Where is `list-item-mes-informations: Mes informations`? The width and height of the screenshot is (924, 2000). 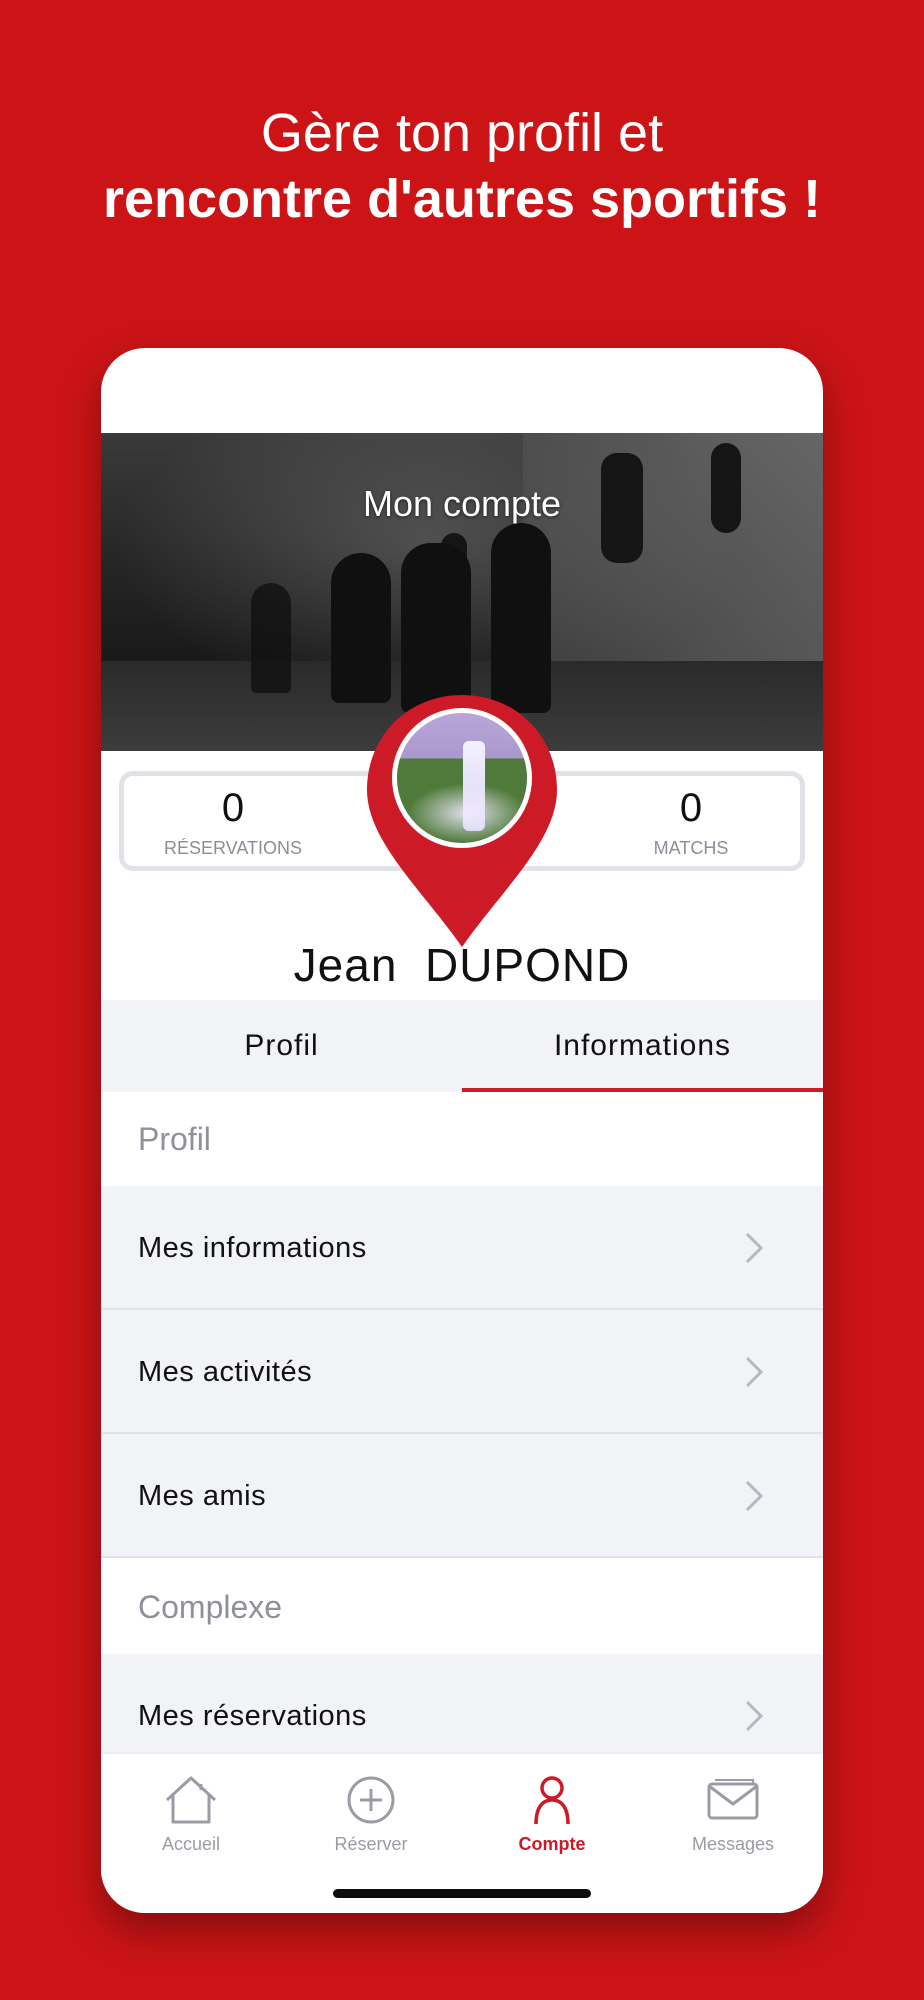 list-item-mes-informations: Mes informations is located at coordinates (462, 1248).